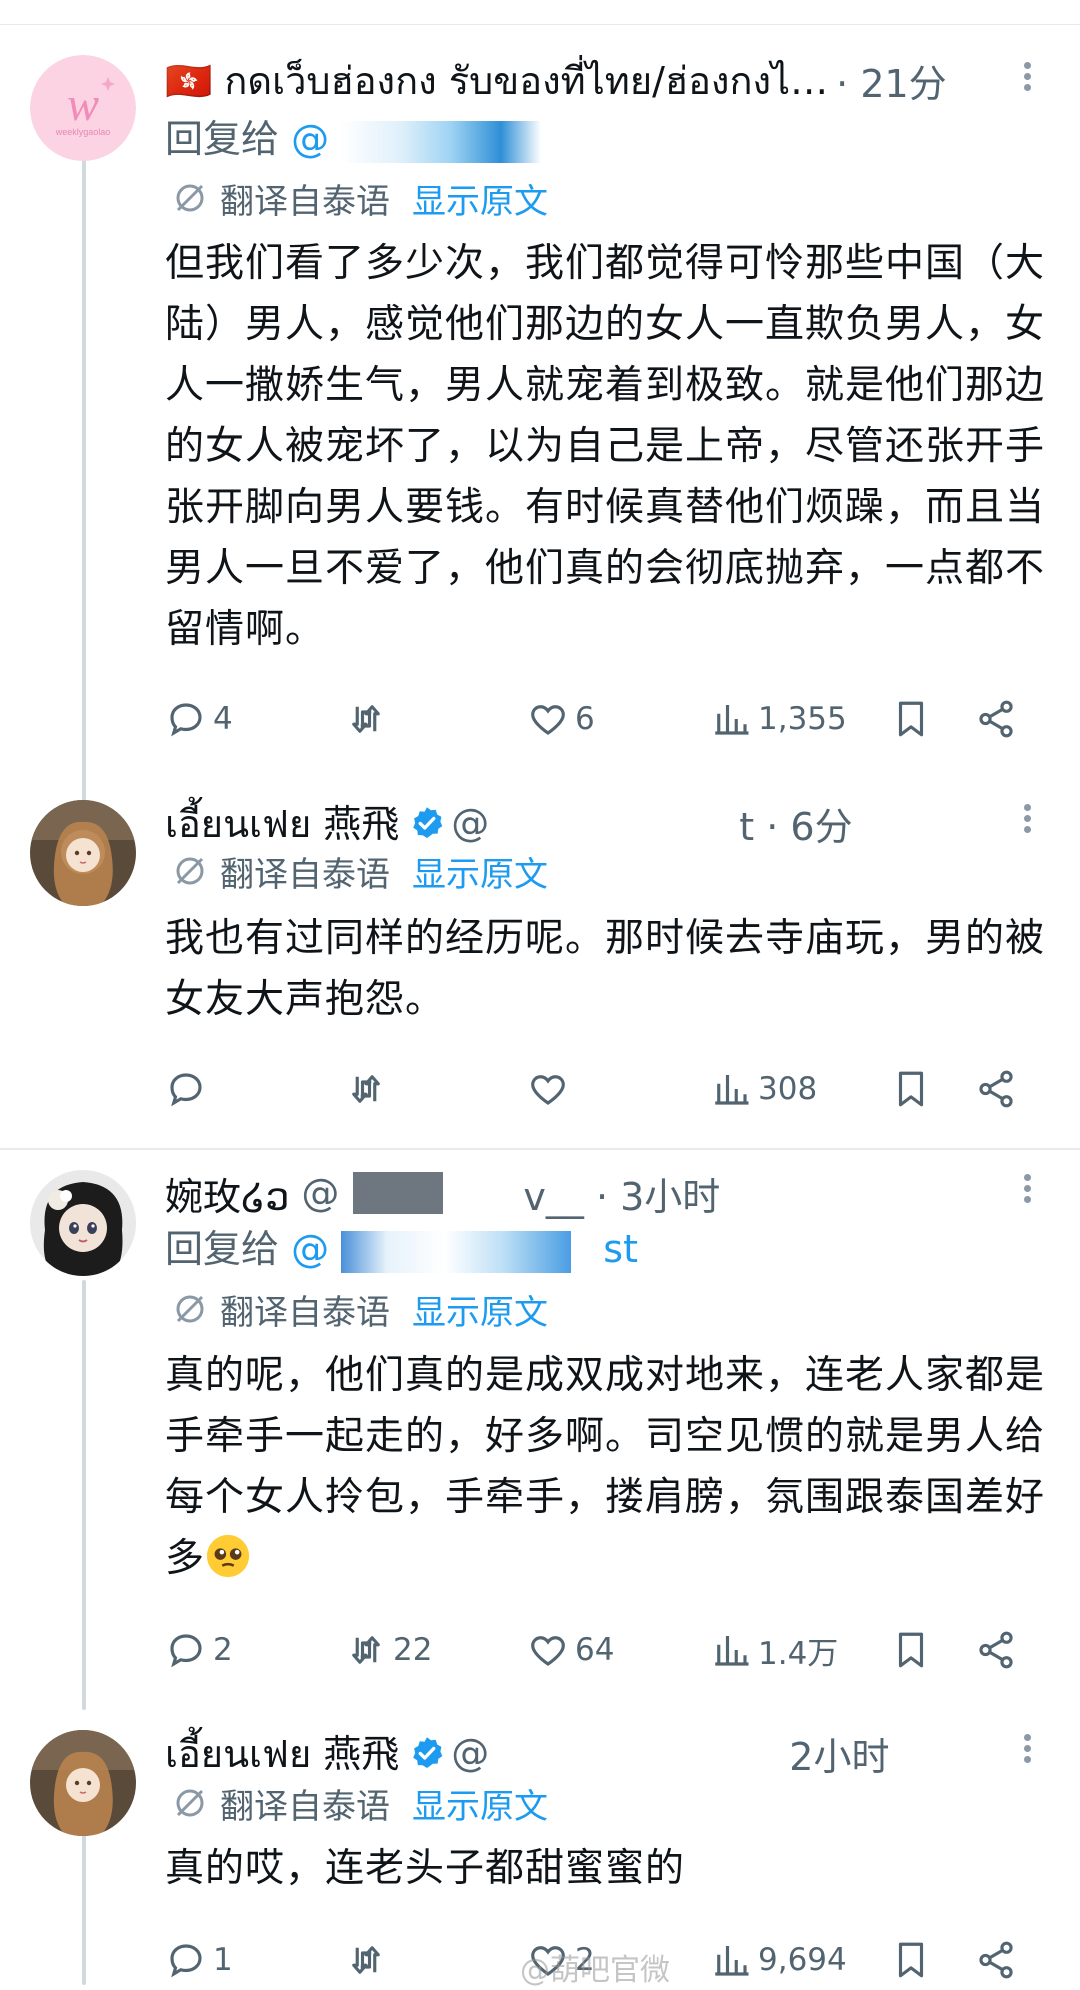 Image resolution: width=1080 pixels, height=1990 pixels. I want to click on view-count: 9,694, so click(802, 1960).